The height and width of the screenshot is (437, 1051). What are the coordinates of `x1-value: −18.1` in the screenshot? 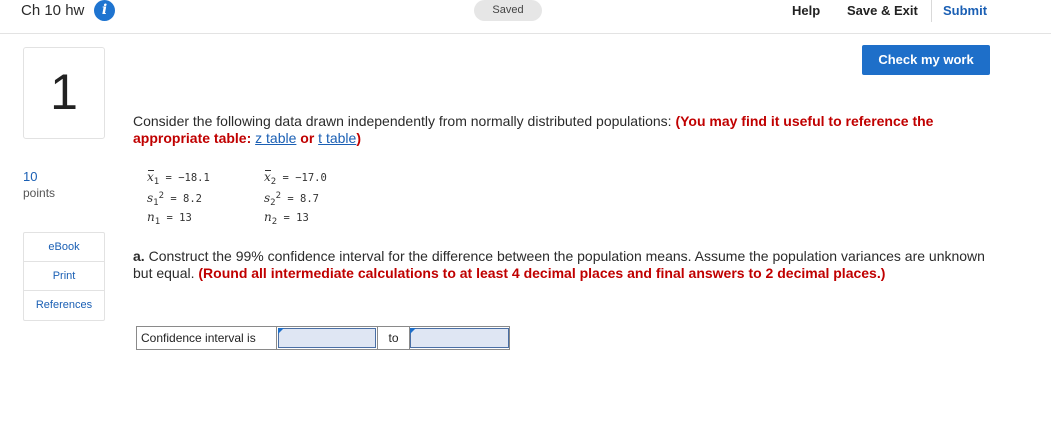 It's located at (194, 178).